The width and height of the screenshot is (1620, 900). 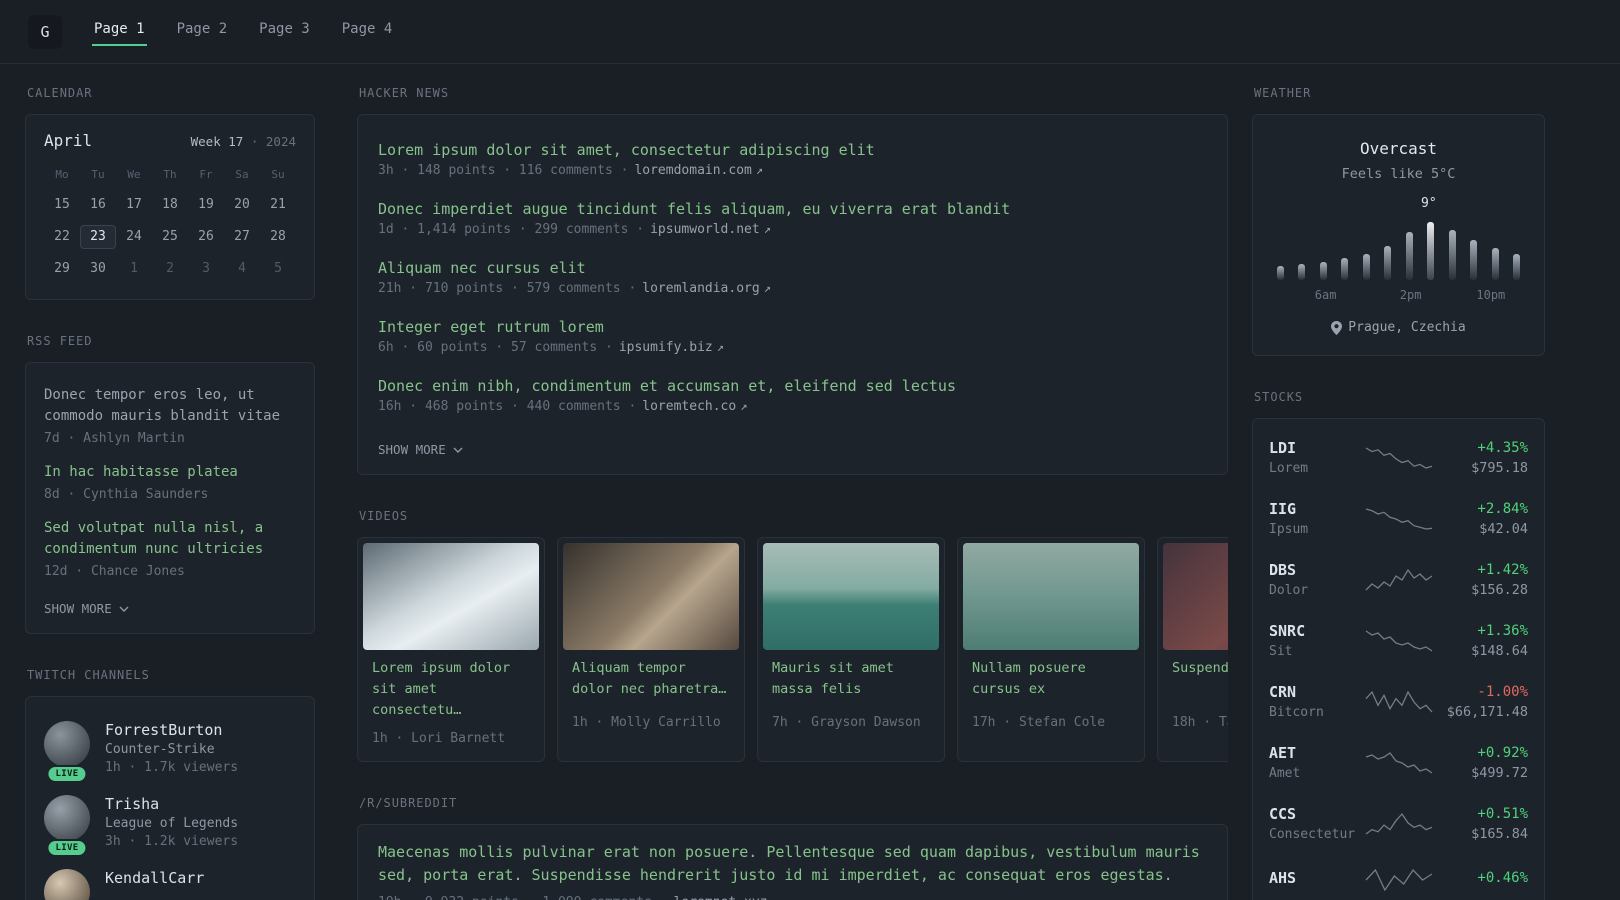 What do you see at coordinates (700, 288) in the screenshot?
I see `hn-source-link: loremlandia.org` at bounding box center [700, 288].